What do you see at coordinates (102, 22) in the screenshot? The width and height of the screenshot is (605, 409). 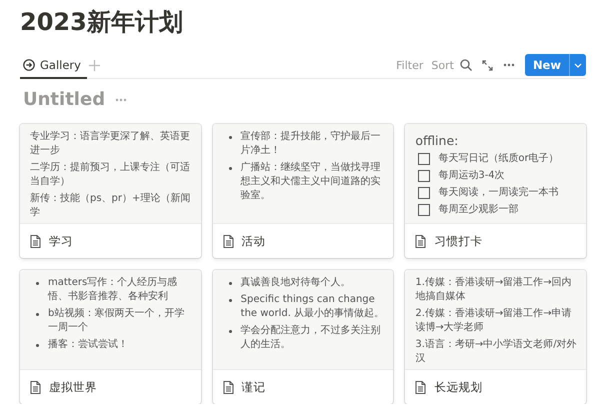 I see `page-title: 2023新年计划` at bounding box center [102, 22].